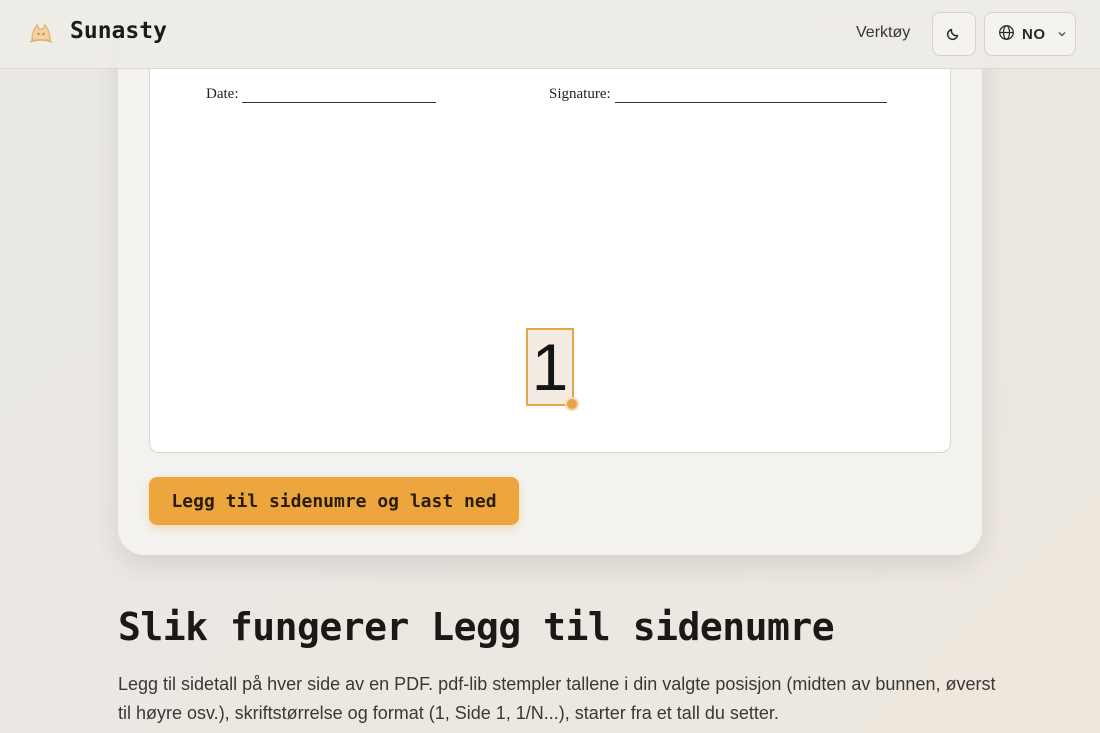  I want to click on resize-handle, so click(572, 404).